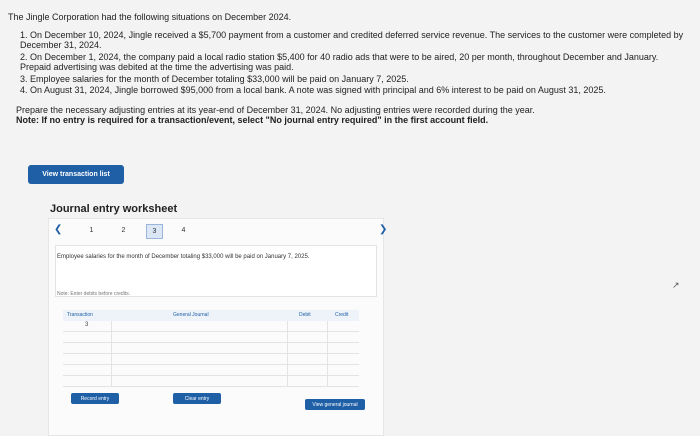  I want to click on view-general-journal-button: View general journal, so click(335, 404).